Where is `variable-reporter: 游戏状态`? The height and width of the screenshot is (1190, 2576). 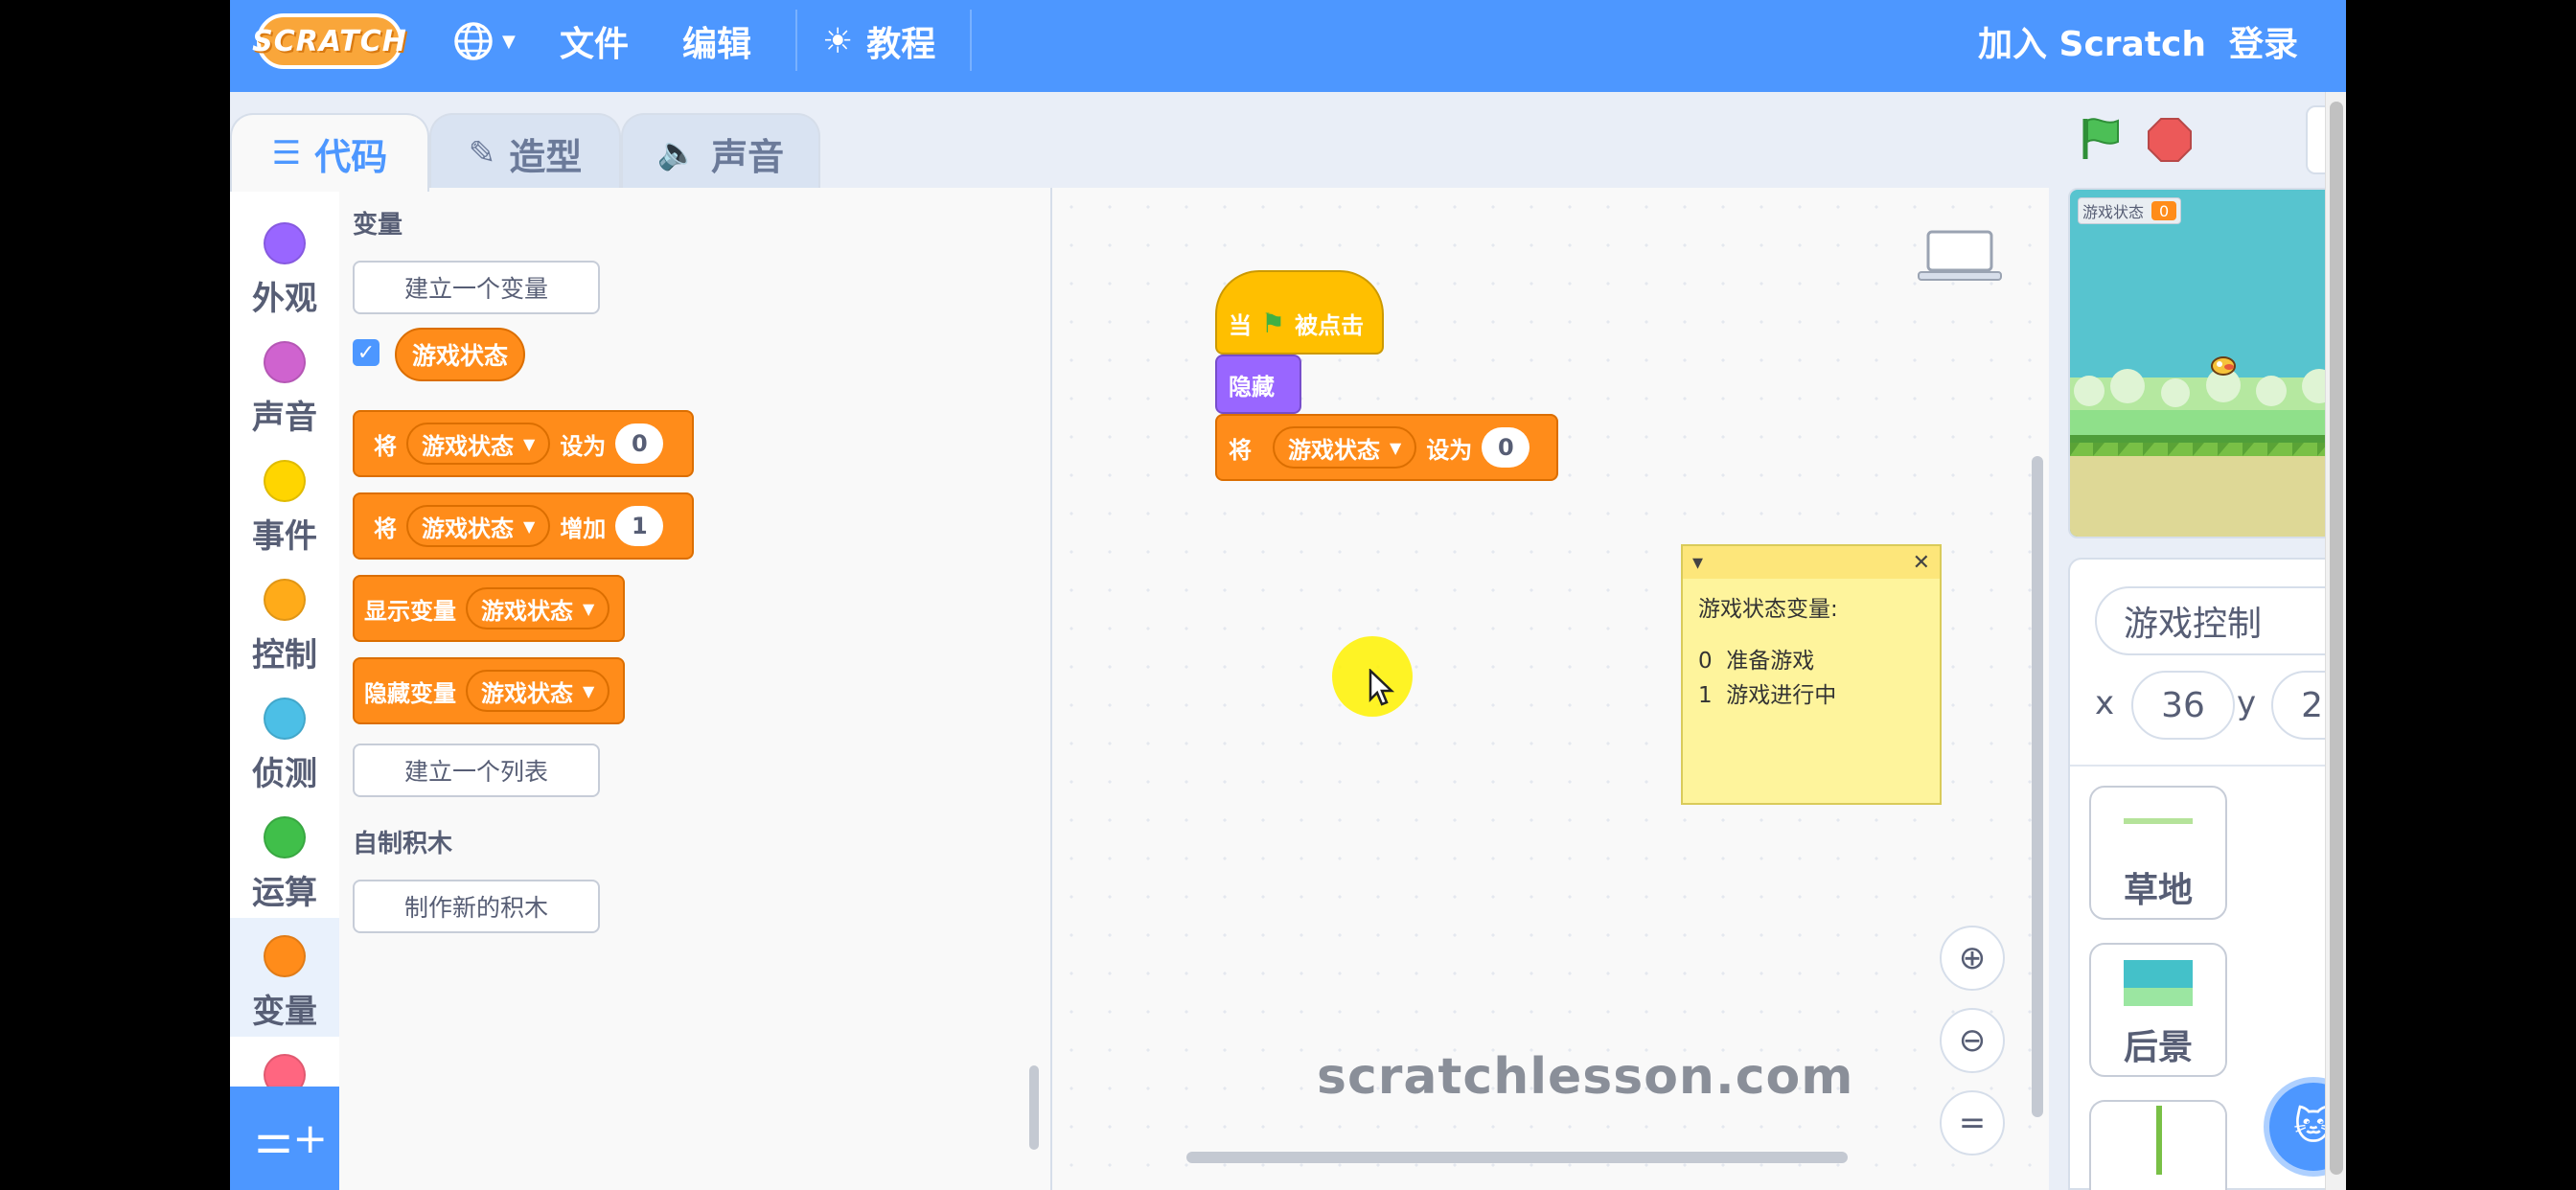
variable-reporter: 游戏状态 is located at coordinates (460, 355).